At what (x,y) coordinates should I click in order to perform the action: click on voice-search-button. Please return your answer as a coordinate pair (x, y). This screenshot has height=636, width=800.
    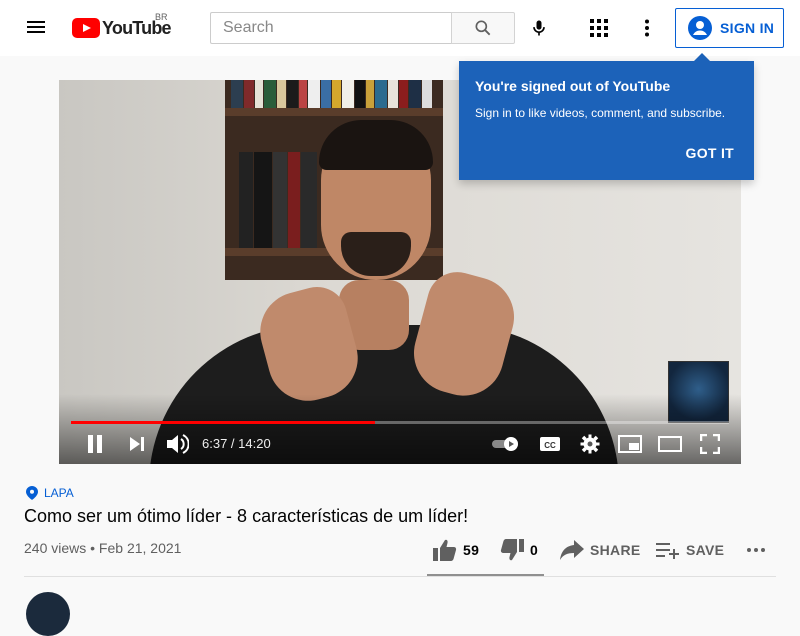
    Looking at the image, I should click on (539, 28).